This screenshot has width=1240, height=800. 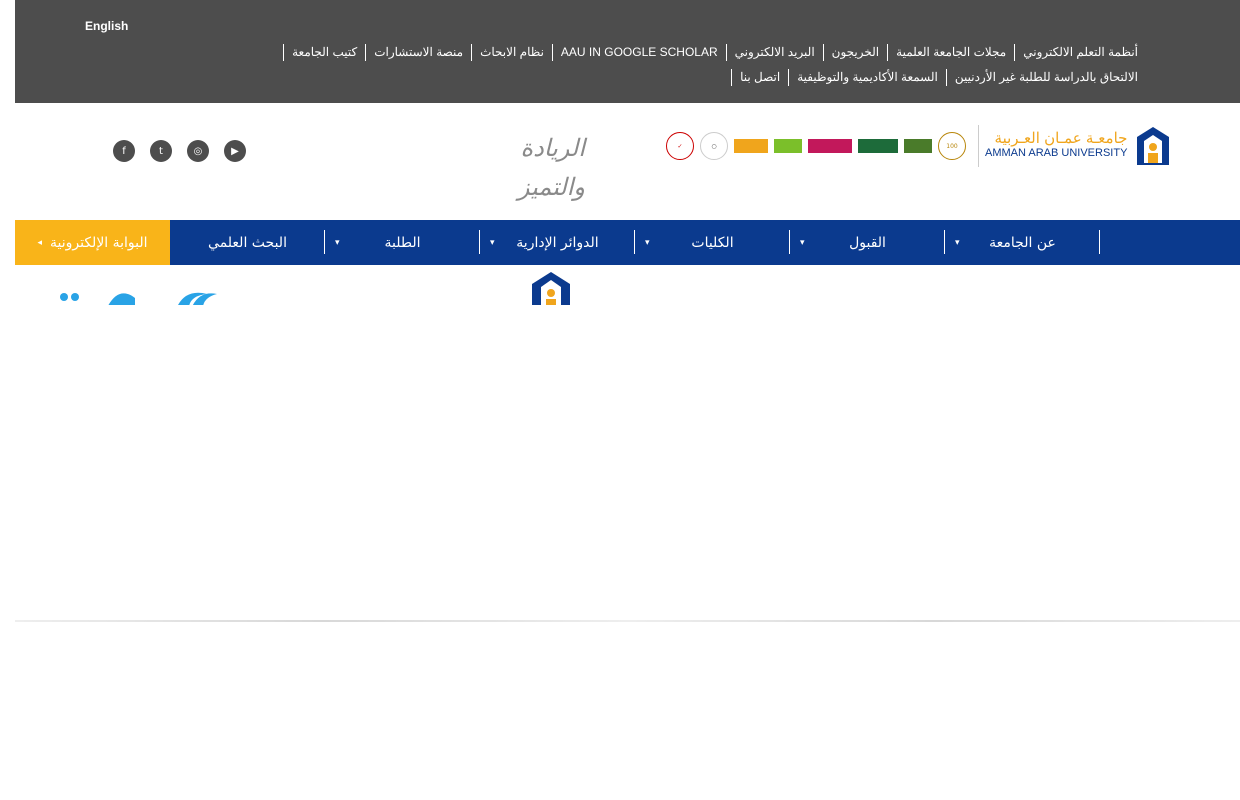 What do you see at coordinates (854, 52) in the screenshot?
I see `top-link-alumni: الخريجون` at bounding box center [854, 52].